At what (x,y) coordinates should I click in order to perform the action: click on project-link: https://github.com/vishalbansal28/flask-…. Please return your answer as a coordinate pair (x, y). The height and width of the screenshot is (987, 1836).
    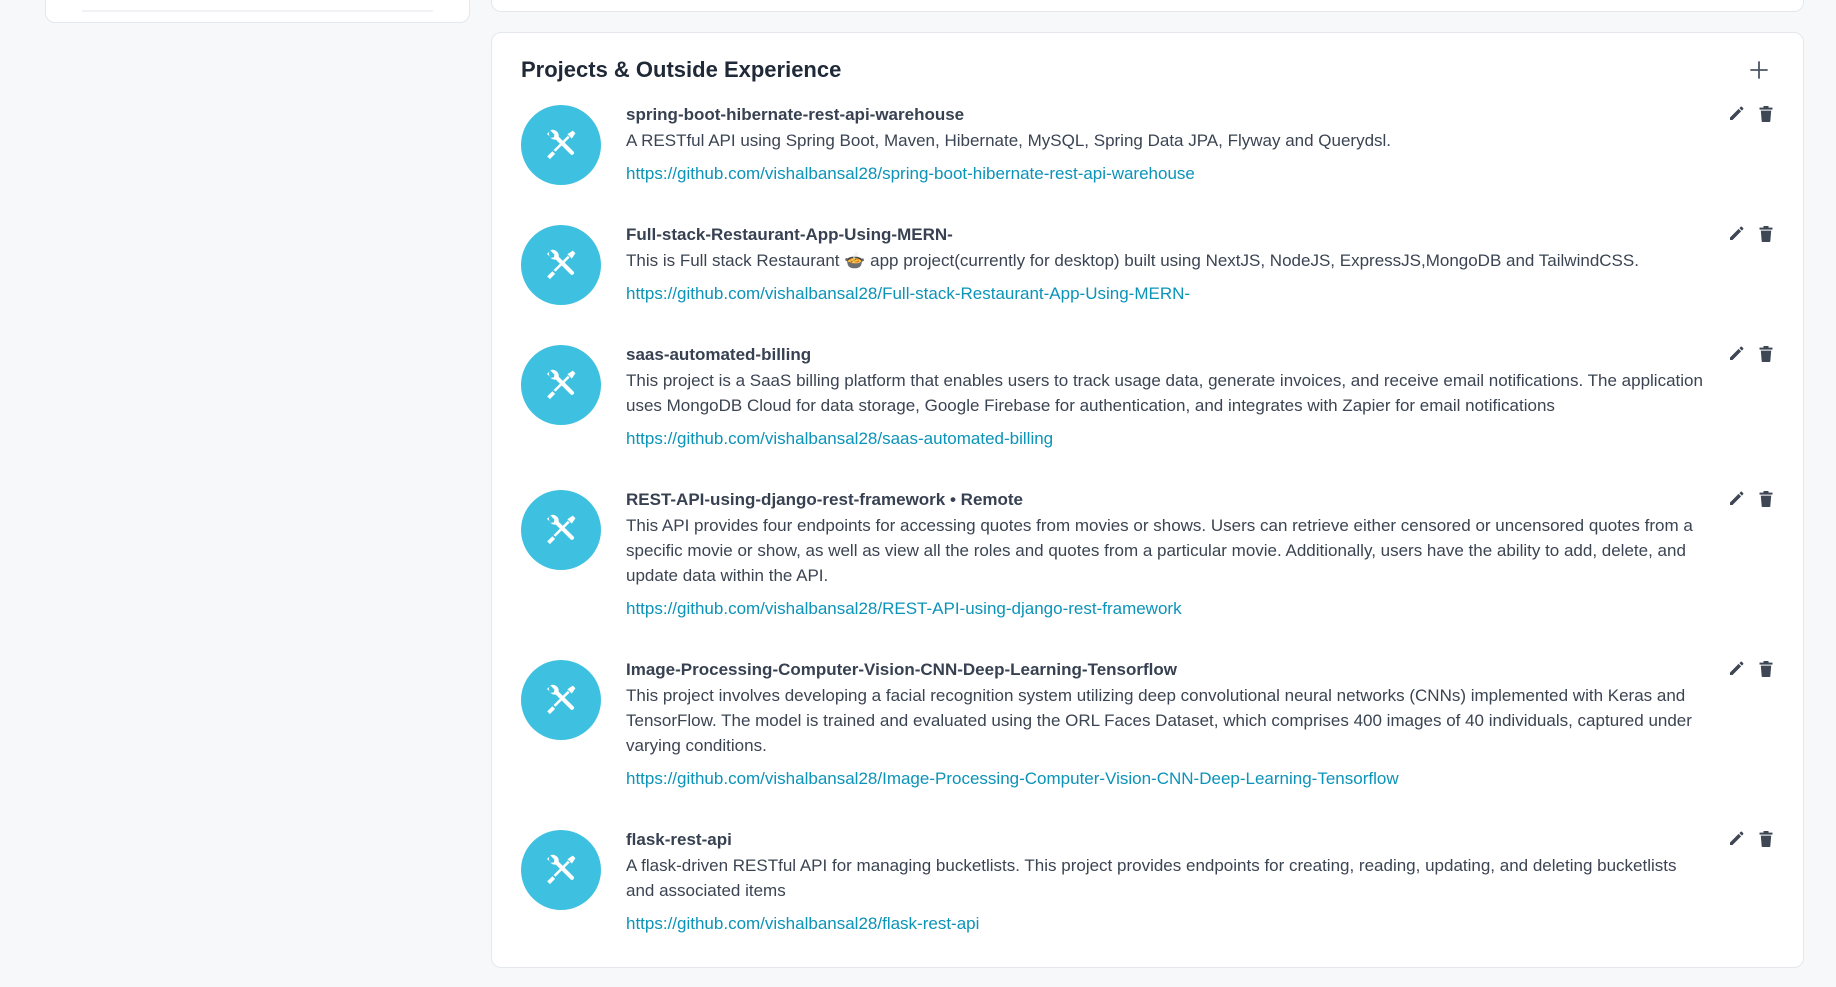
    Looking at the image, I should click on (802, 924).